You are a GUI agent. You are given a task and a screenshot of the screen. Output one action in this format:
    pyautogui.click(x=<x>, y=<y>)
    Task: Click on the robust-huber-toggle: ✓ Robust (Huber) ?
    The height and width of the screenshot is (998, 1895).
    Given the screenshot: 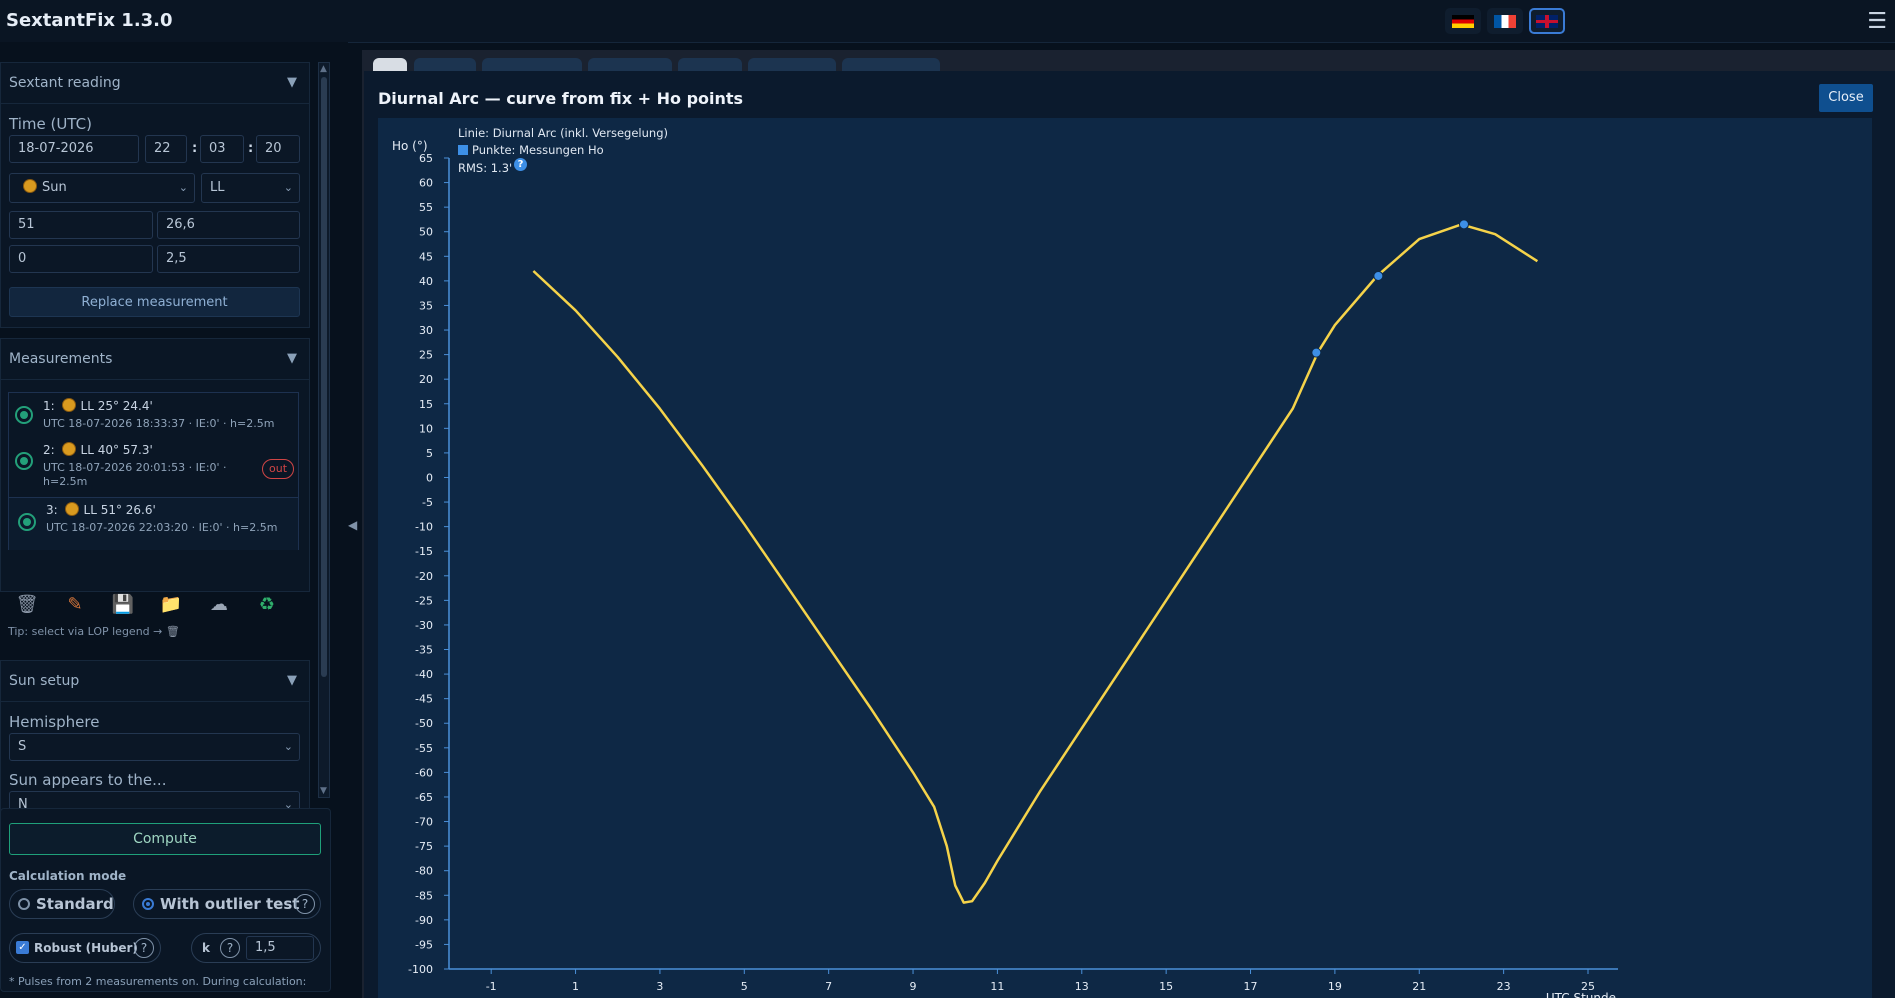 What is the action you would take?
    pyautogui.click(x=85, y=948)
    